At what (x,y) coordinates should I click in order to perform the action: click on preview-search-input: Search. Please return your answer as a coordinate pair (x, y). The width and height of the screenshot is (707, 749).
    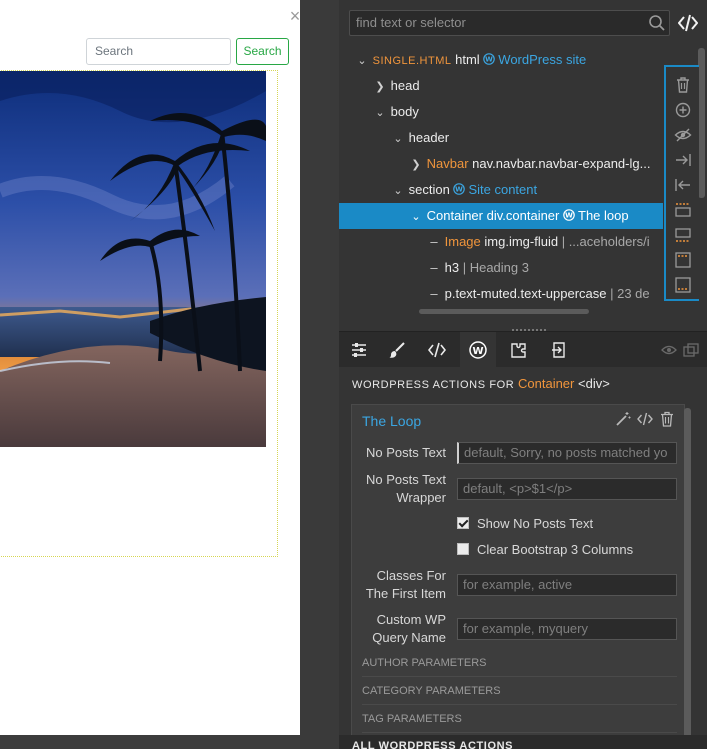
    Looking at the image, I should click on (158, 51).